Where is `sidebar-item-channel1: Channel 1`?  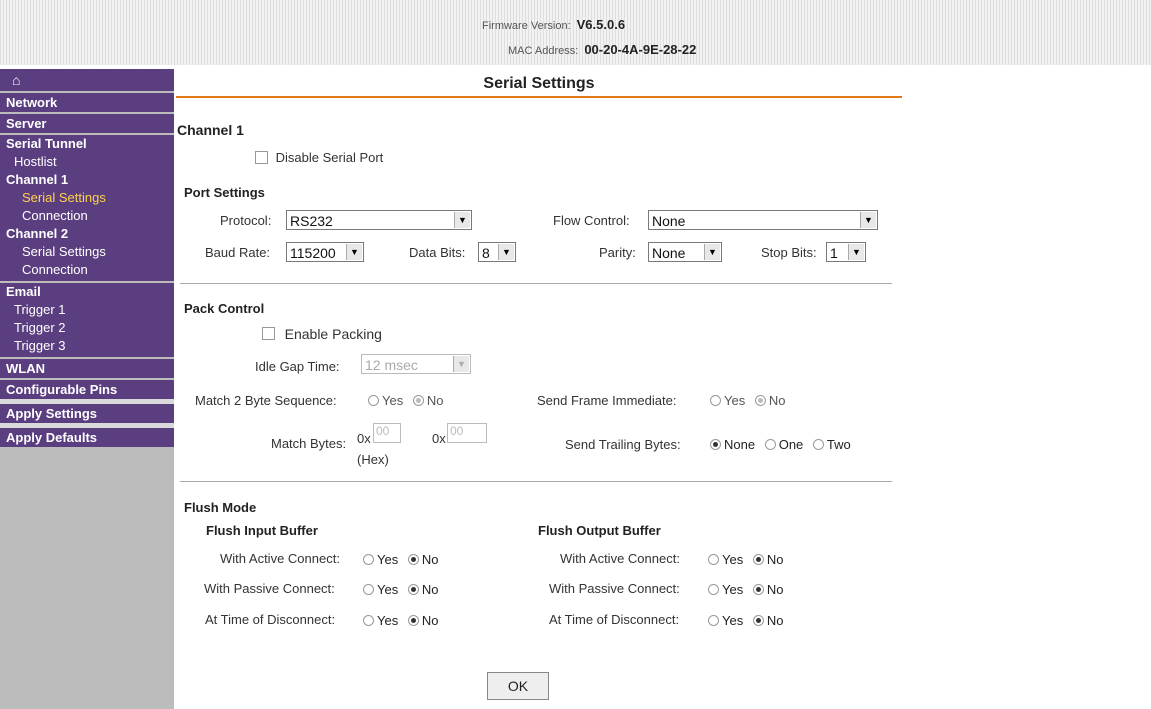
sidebar-item-channel1: Channel 1 is located at coordinates (87, 180).